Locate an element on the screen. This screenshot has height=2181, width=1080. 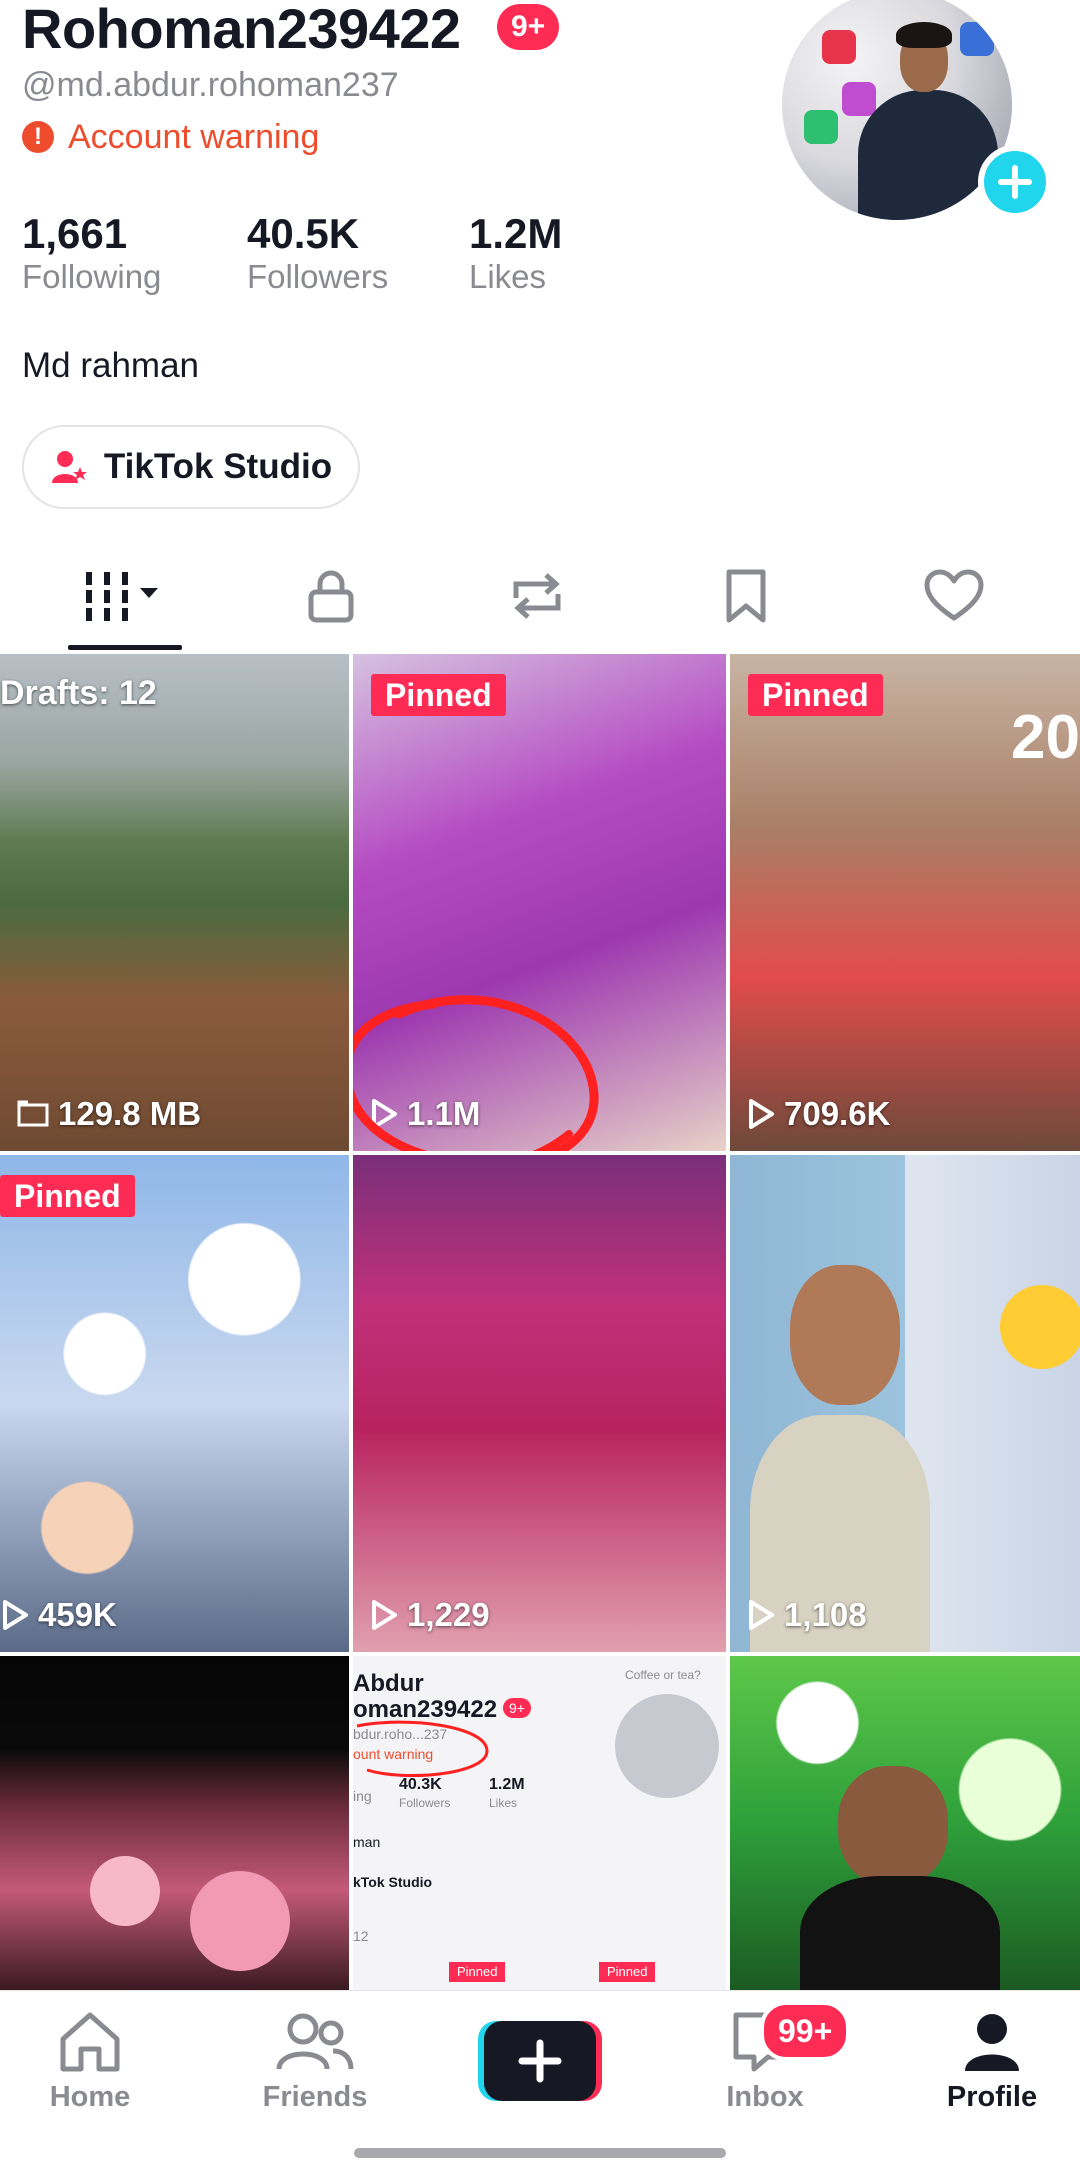
add-avatar-button is located at coordinates (1015, 182).